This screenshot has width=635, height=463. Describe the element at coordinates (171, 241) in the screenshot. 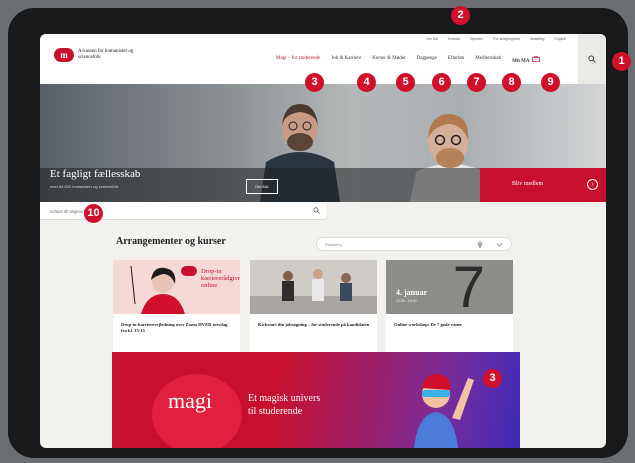

I see `events-section-title: Arrangementer og kurser` at that location.